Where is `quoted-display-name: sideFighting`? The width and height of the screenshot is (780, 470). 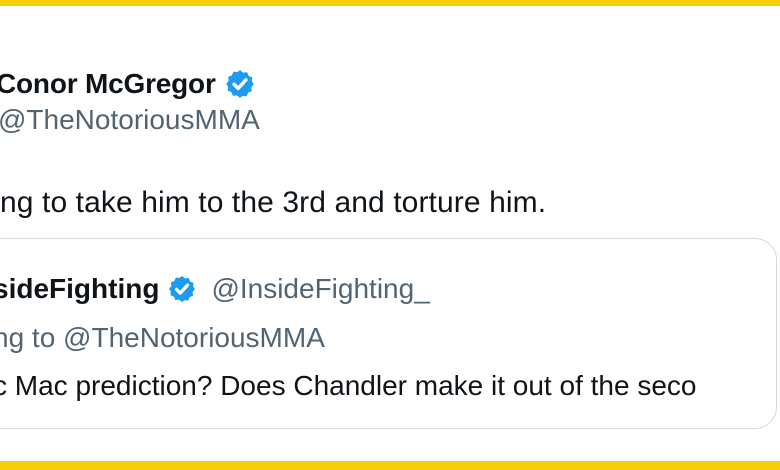
quoted-display-name: sideFighting is located at coordinates (79, 289).